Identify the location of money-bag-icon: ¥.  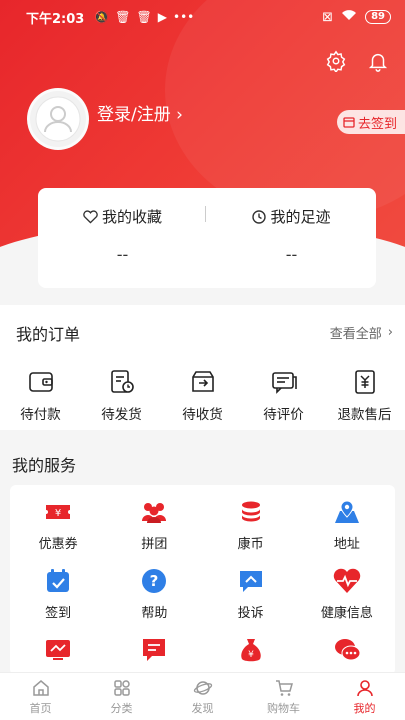
(251, 650).